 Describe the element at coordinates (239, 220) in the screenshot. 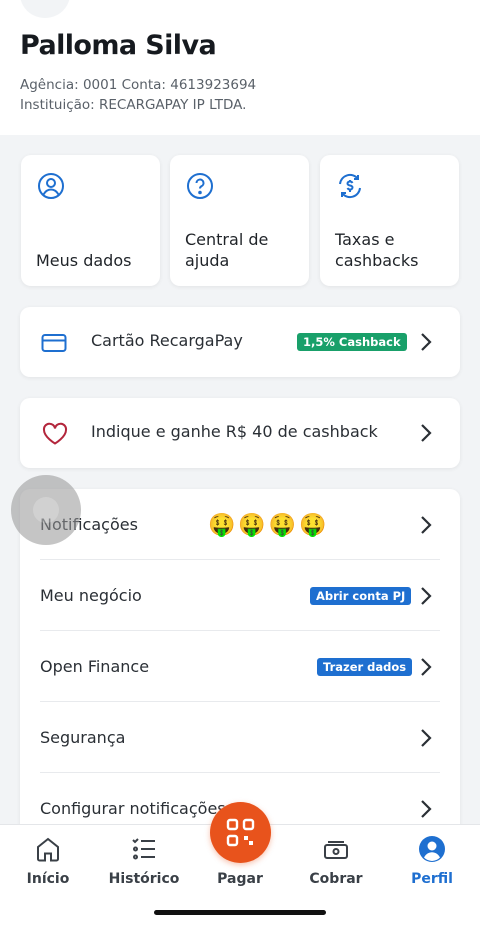

I see `quick-action-central-de-ajuda: Central de ajuda` at that location.